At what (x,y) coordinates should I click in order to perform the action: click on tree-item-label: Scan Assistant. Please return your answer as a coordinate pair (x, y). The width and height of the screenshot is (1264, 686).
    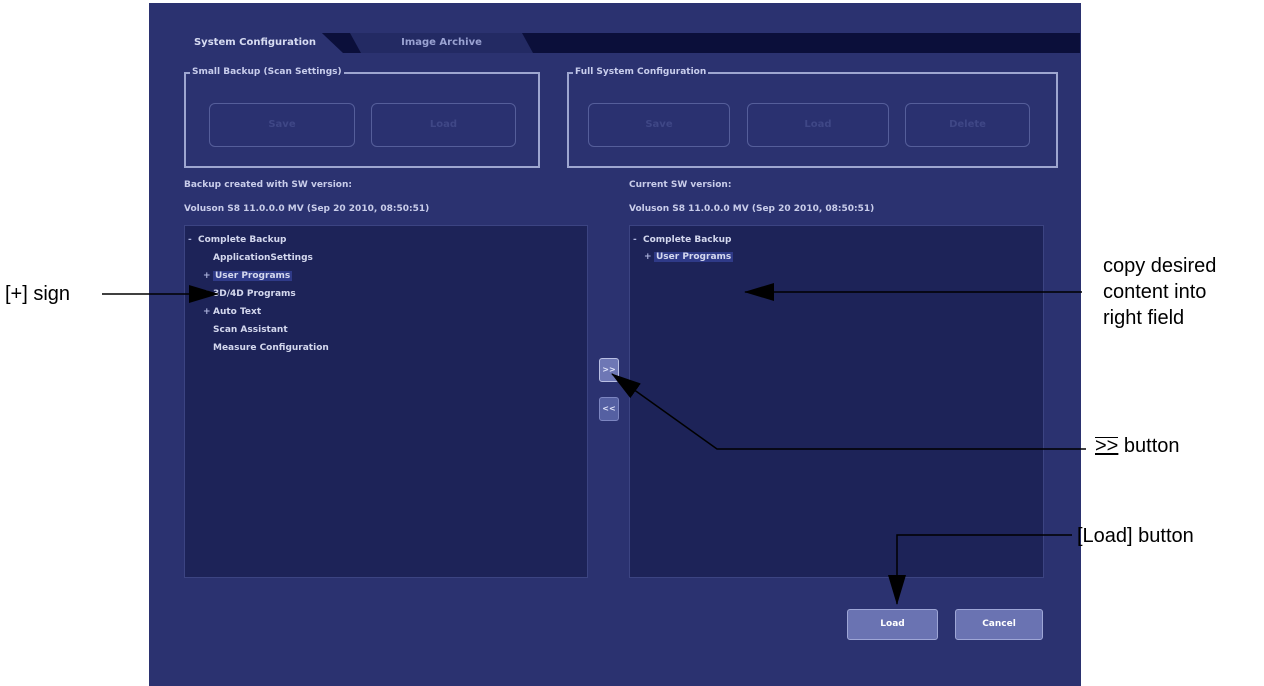
    Looking at the image, I should click on (250, 330).